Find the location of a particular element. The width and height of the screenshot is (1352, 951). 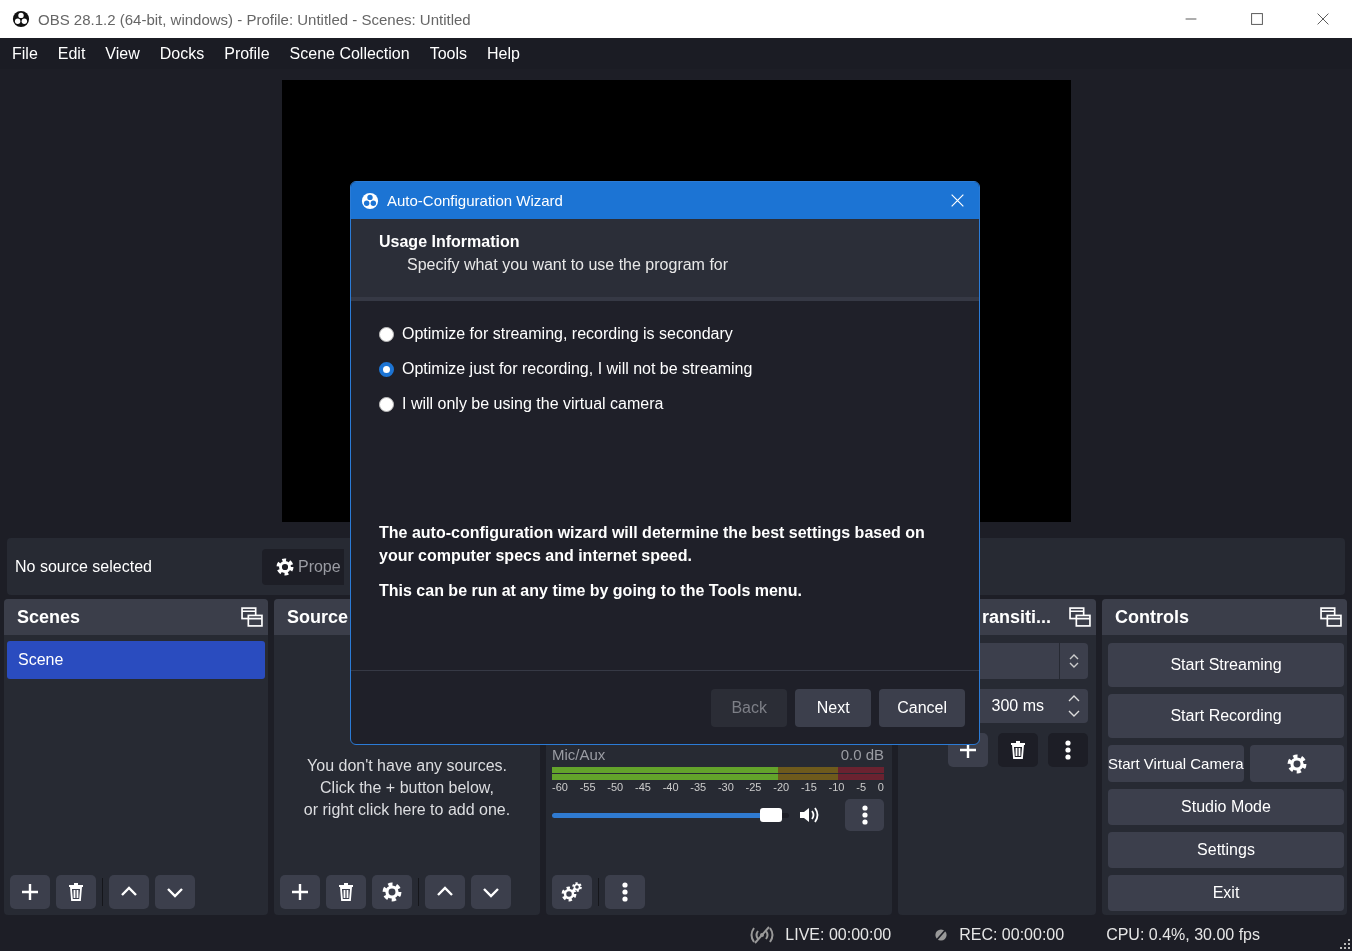

meter-tick-label: -35 is located at coordinates (698, 787).